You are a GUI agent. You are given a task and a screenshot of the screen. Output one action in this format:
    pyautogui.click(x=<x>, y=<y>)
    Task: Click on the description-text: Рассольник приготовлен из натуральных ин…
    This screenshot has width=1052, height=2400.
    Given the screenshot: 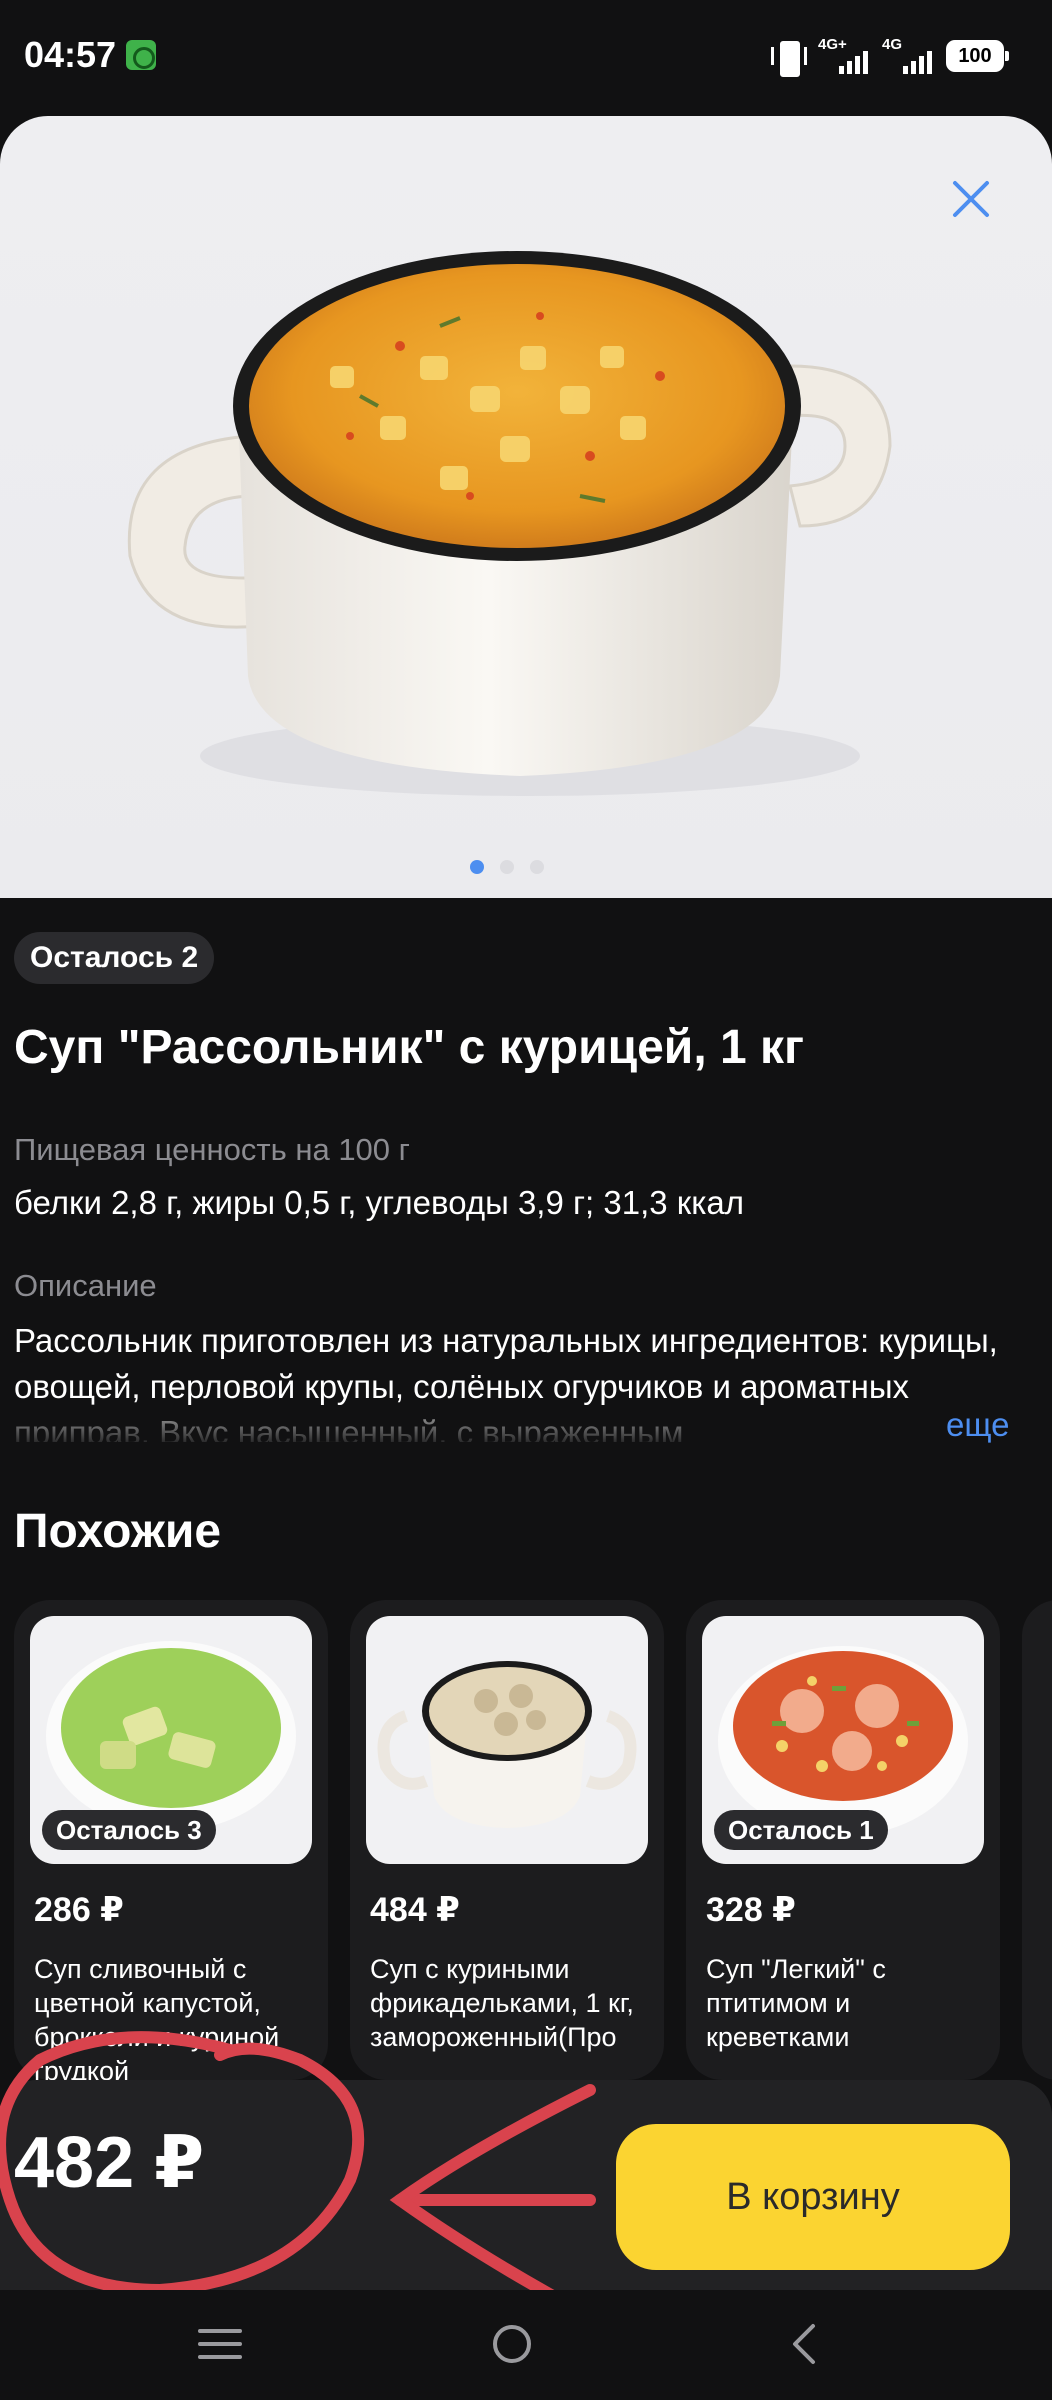 What is the action you would take?
    pyautogui.click(x=514, y=1380)
    